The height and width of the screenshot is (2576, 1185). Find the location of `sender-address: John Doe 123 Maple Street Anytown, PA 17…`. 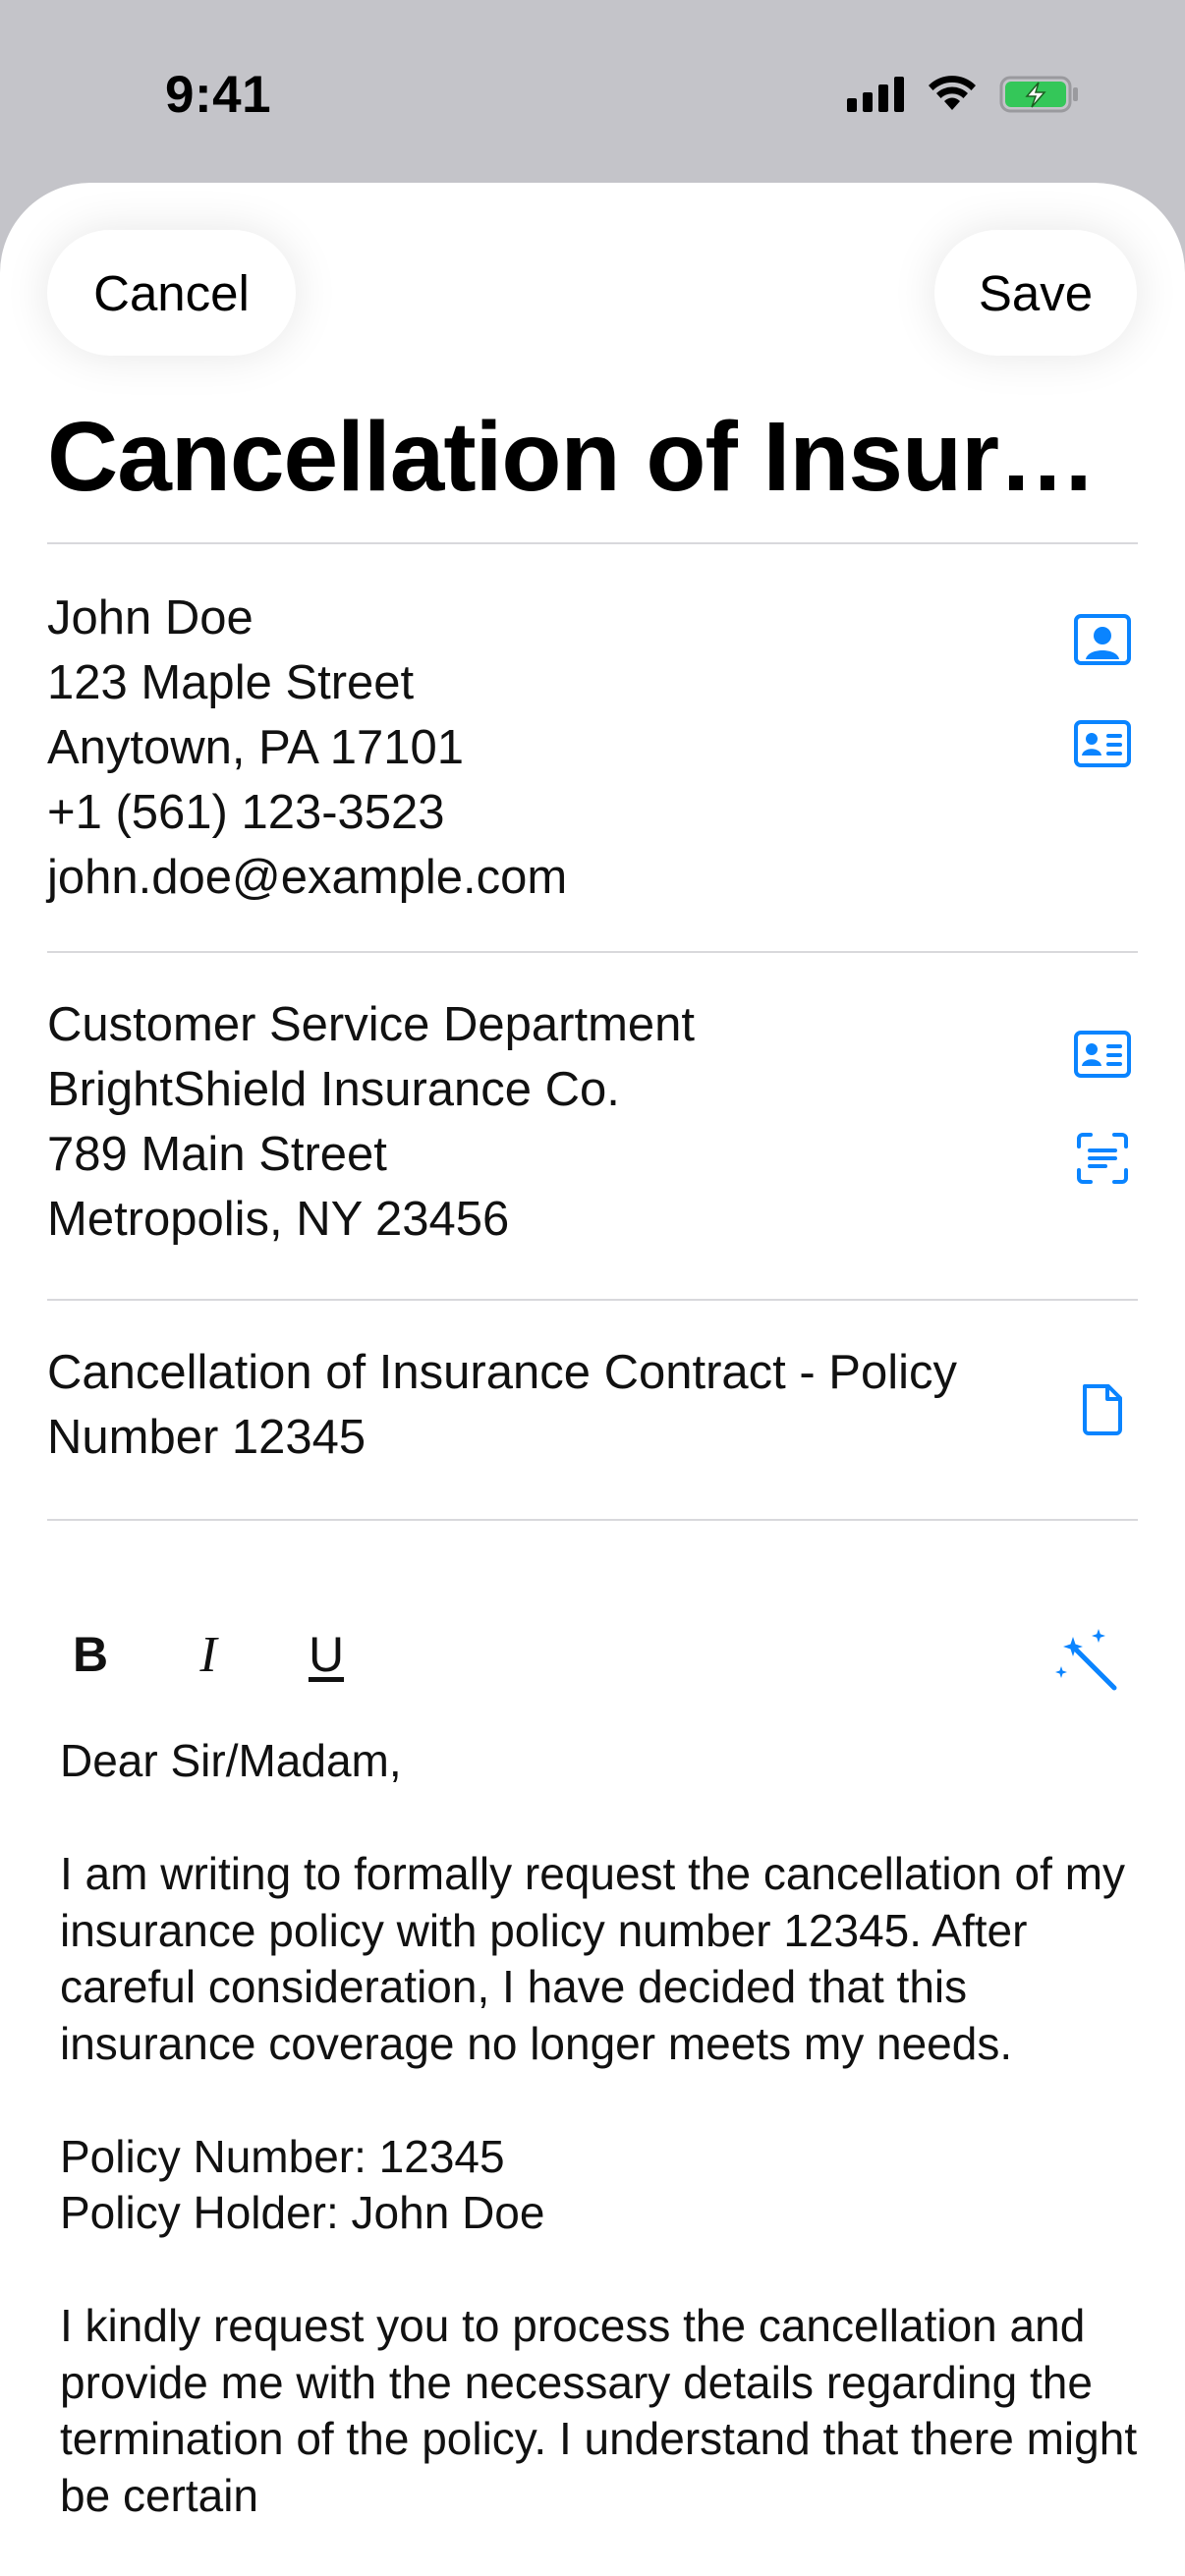

sender-address: John Doe 123 Maple Street Anytown, PA 17… is located at coordinates (307, 748).